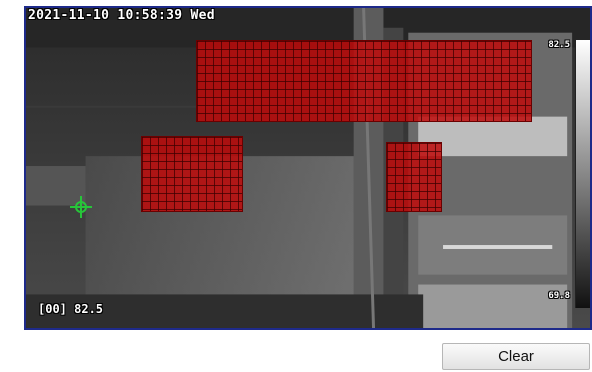 The height and width of the screenshot is (372, 592). What do you see at coordinates (71, 309) in the screenshot?
I see `temperature-readout: [00] 82.5` at bounding box center [71, 309].